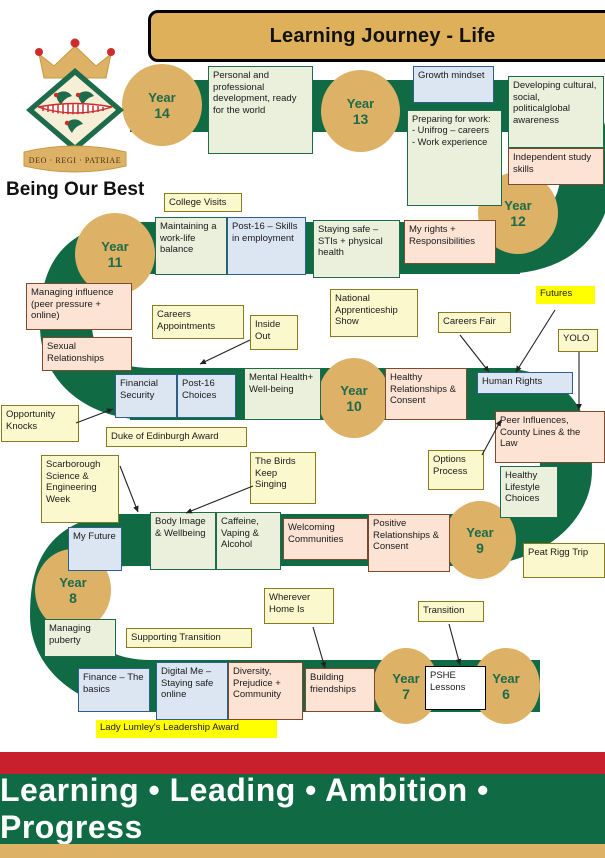  I want to click on crest-scroll-text: DEO · REGI · PATRIAE, so click(75, 160).